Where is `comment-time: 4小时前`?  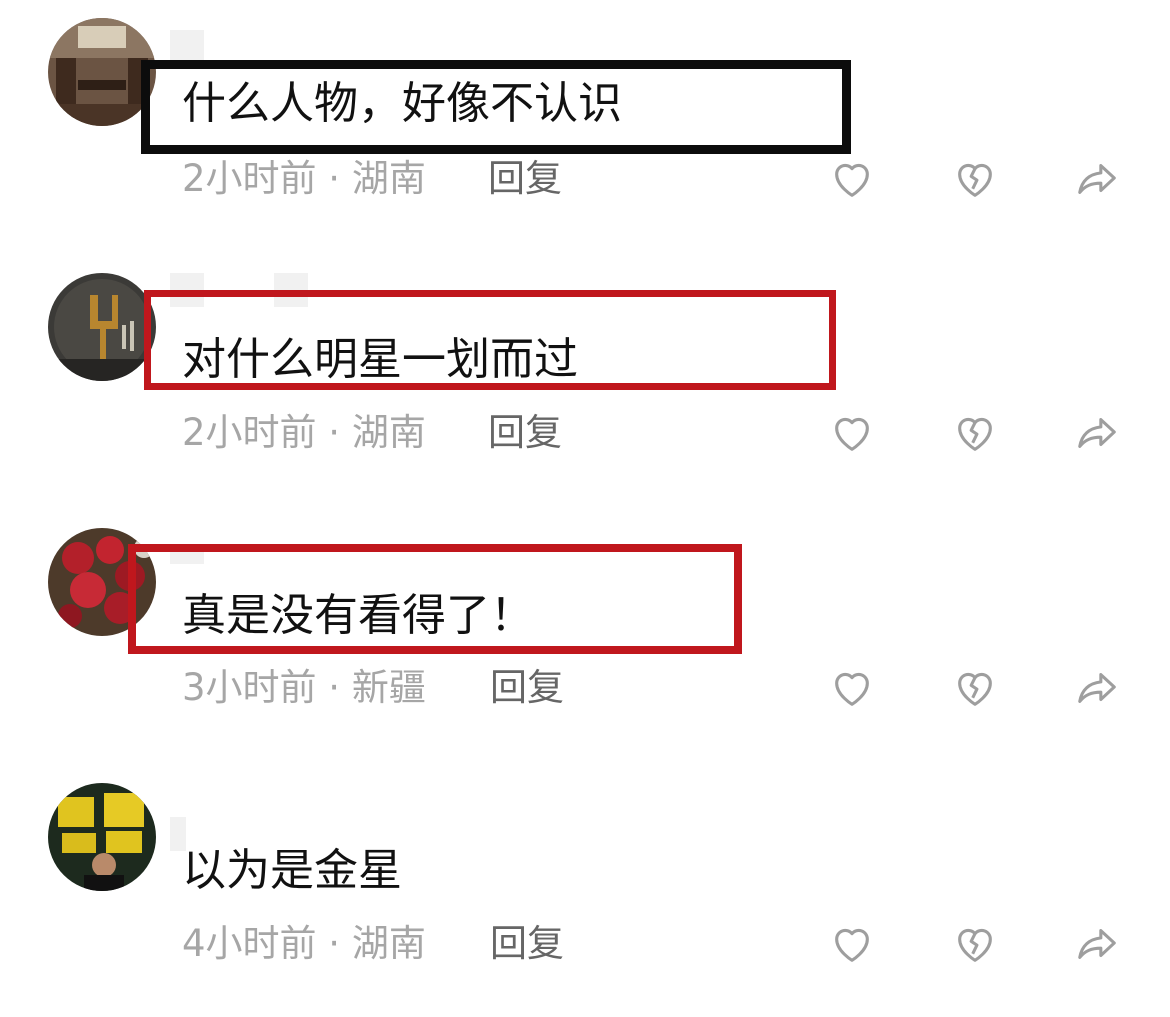 comment-time: 4小时前 is located at coordinates (249, 943).